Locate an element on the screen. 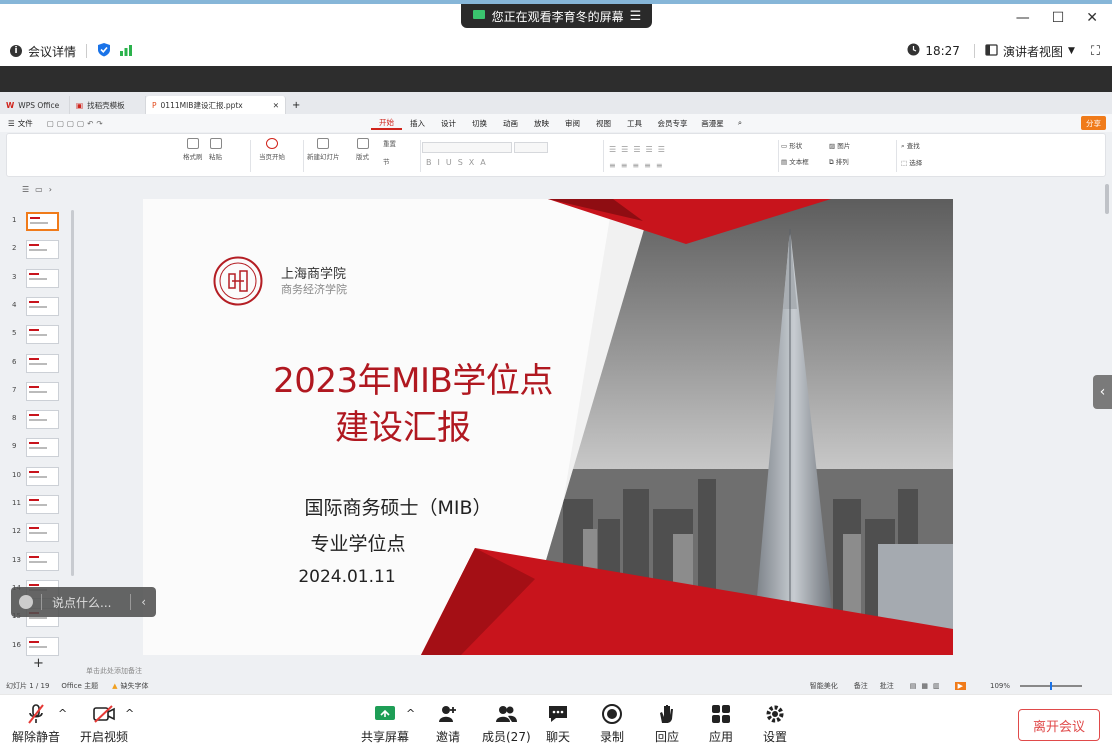 This screenshot has height=749, width=1112. members-button: 成员(27) is located at coordinates (506, 724).